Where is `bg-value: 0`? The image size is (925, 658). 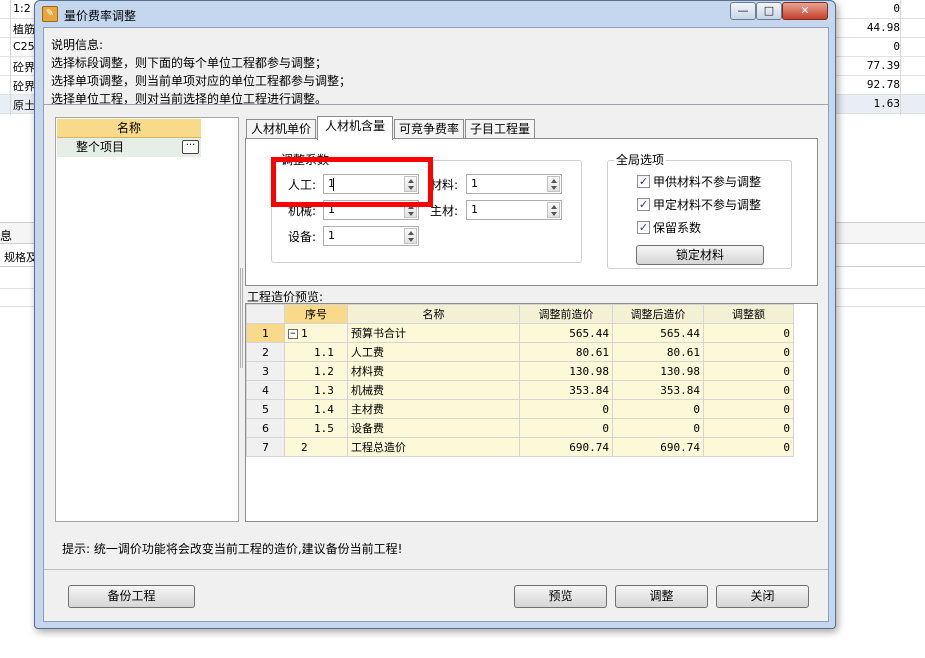
bg-value: 0 is located at coordinates (896, 46).